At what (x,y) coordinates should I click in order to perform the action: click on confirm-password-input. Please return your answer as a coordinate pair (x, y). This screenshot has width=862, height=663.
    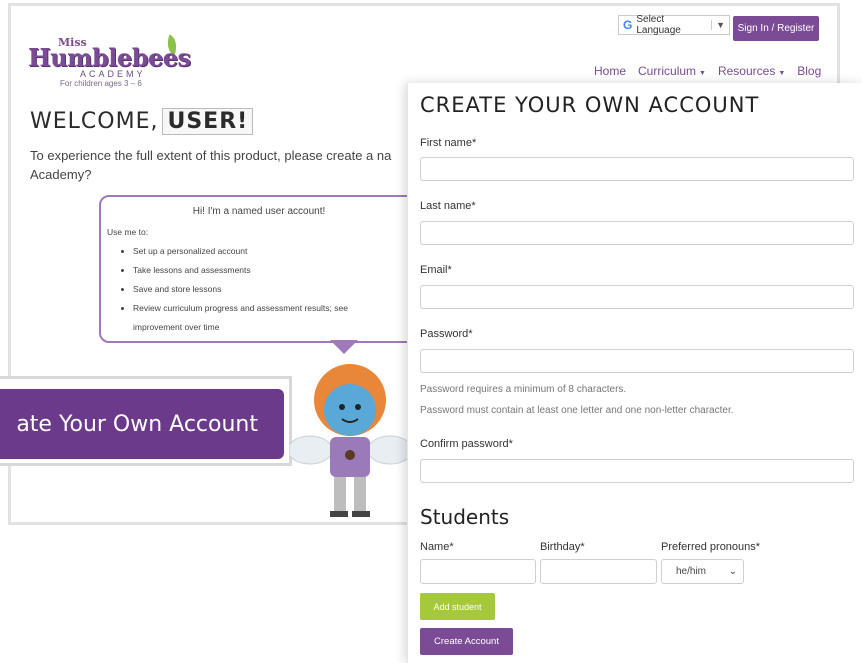
    Looking at the image, I should click on (637, 471).